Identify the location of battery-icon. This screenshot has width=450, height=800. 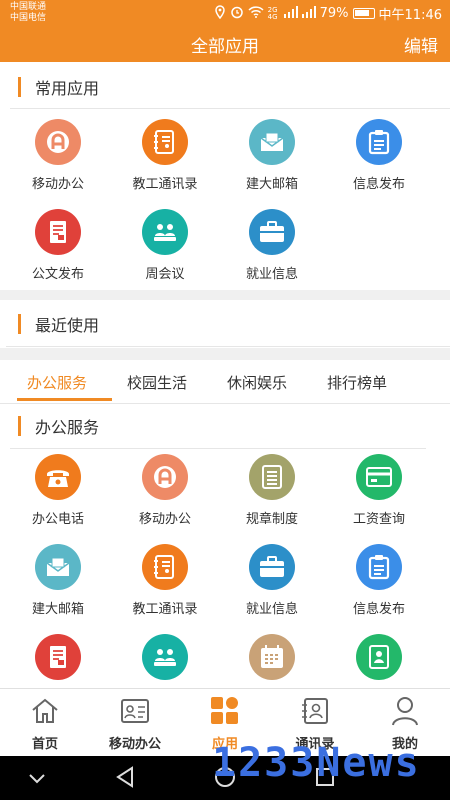
(363, 13).